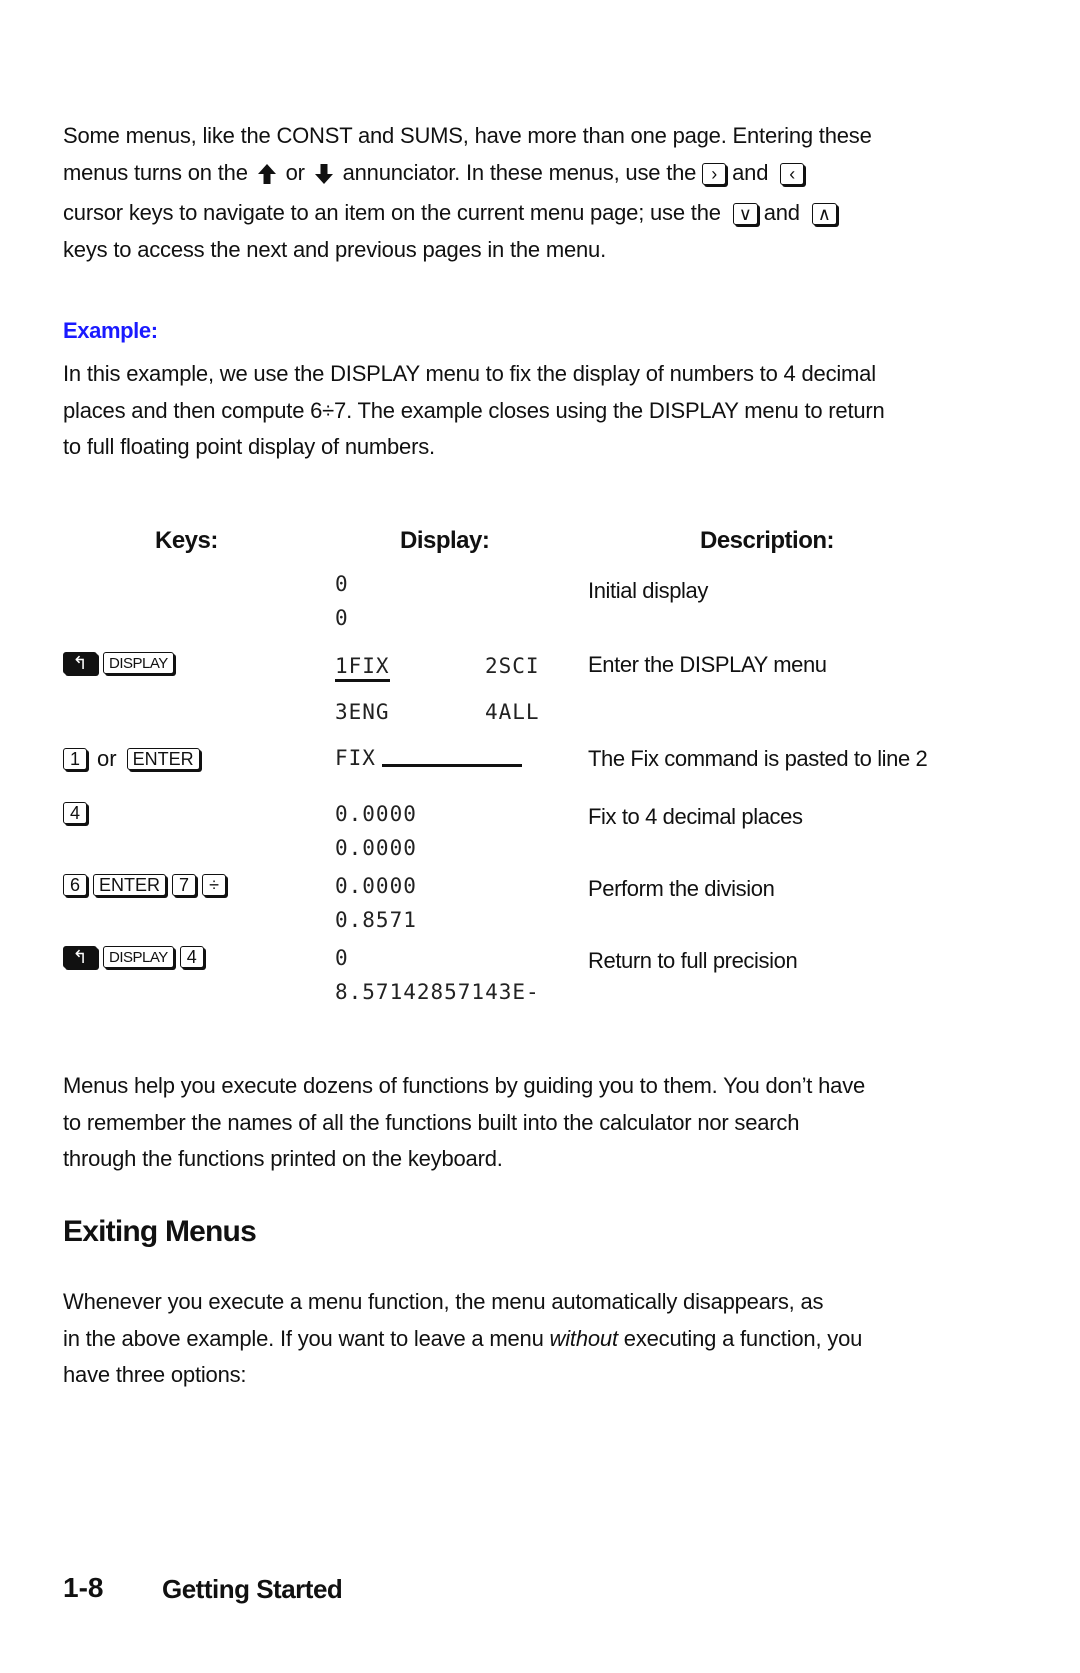 This screenshot has width=1080, height=1673. I want to click on page-number: 1-8, so click(83, 1587).